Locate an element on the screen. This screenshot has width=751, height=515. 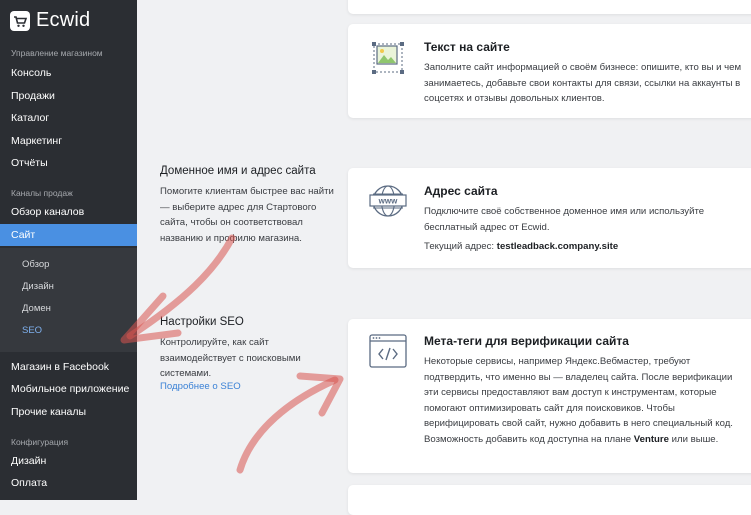
sidebar-item-marketing: Маркетинг is located at coordinates (68, 141).